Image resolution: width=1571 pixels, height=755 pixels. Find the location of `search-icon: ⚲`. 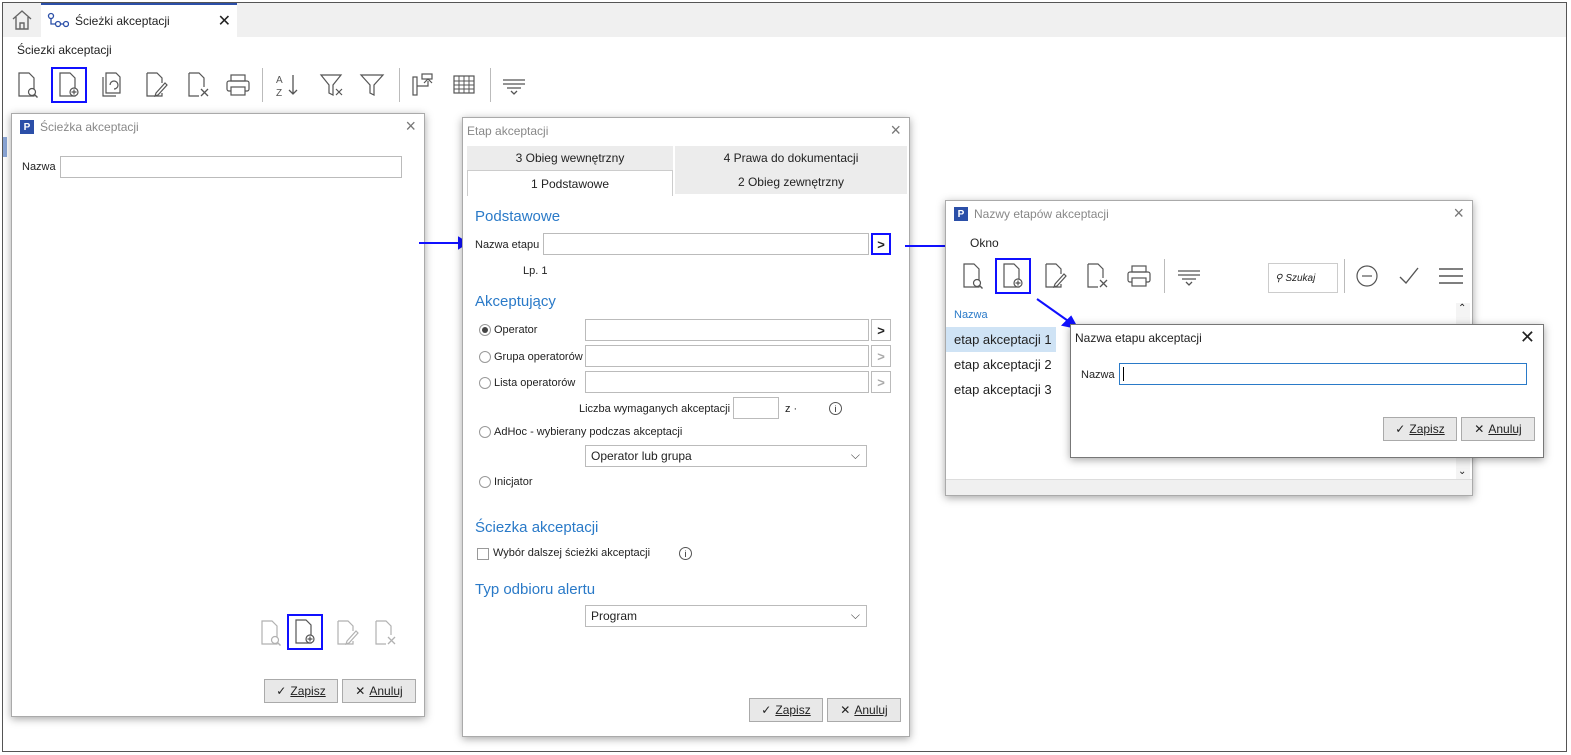

search-icon: ⚲ is located at coordinates (1279, 278).